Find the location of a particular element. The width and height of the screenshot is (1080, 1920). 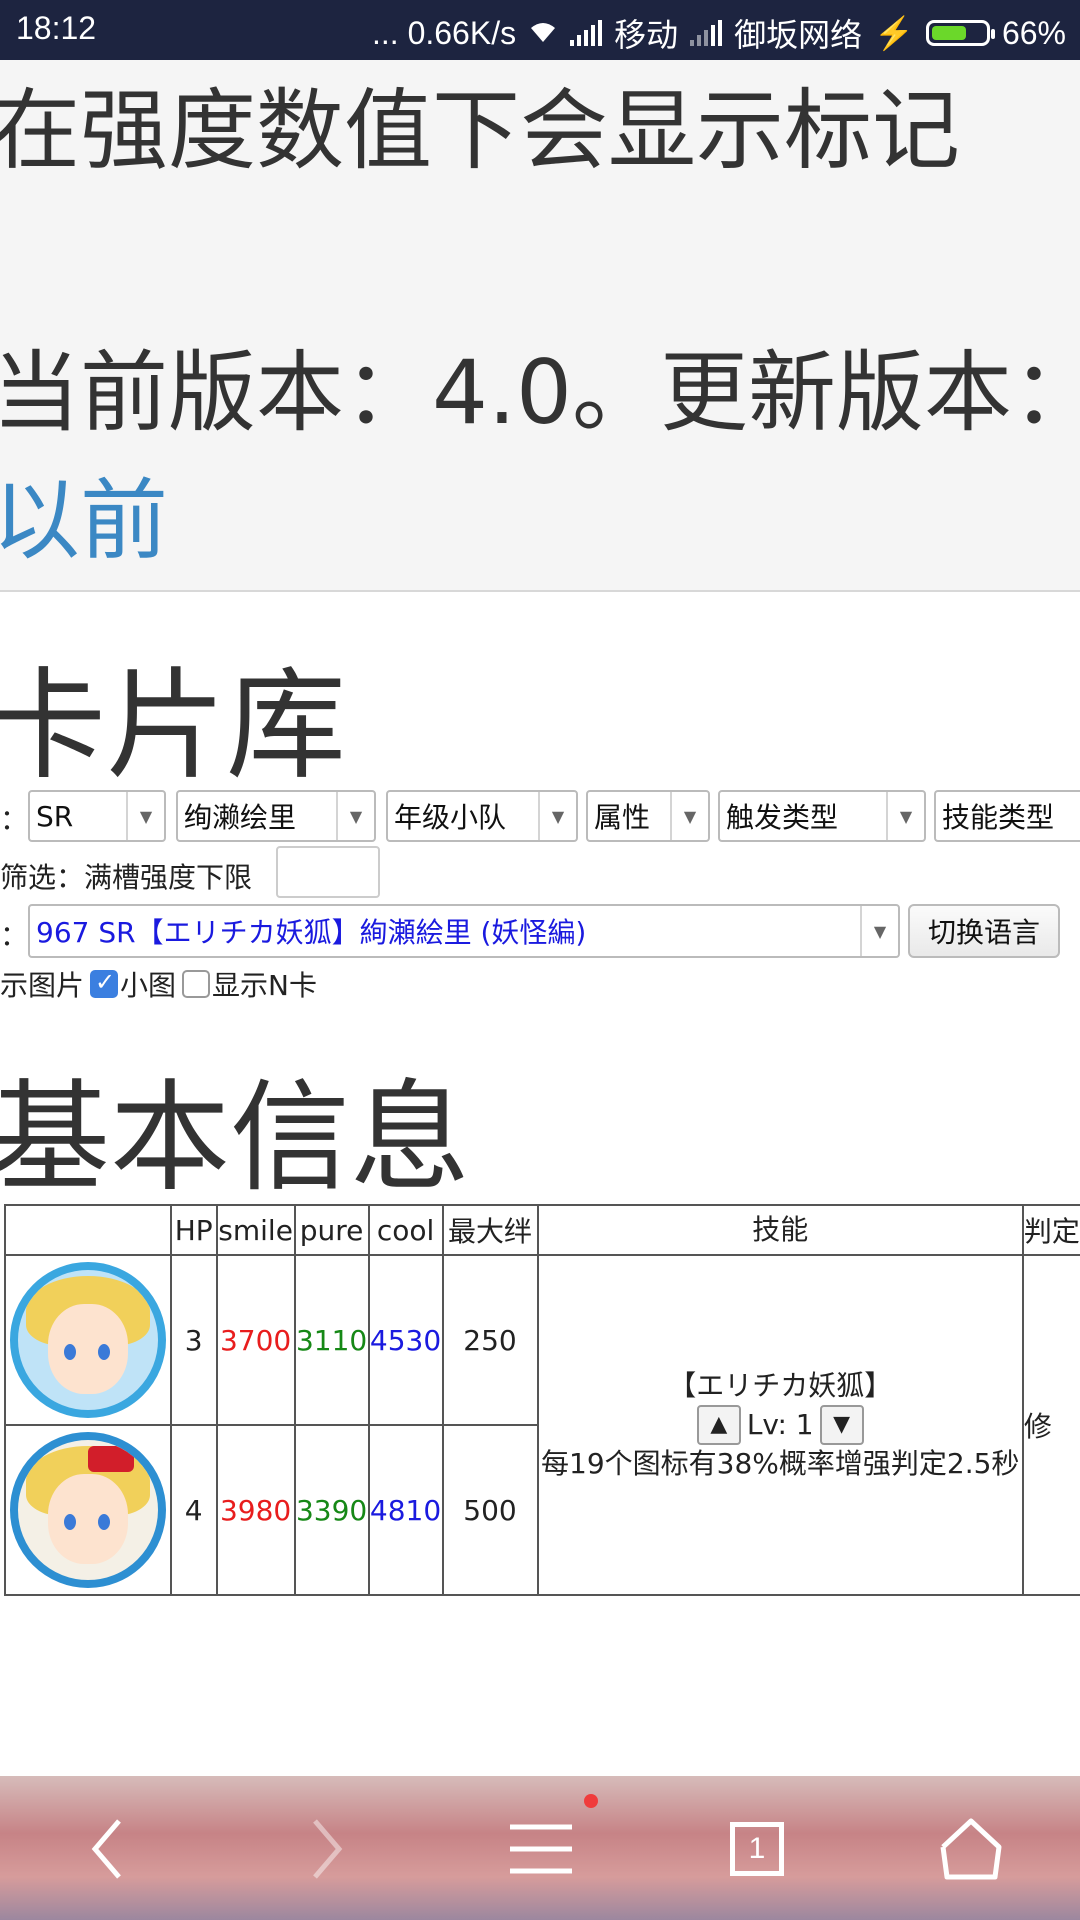

pure-cell: 3390 is located at coordinates (331, 1510).